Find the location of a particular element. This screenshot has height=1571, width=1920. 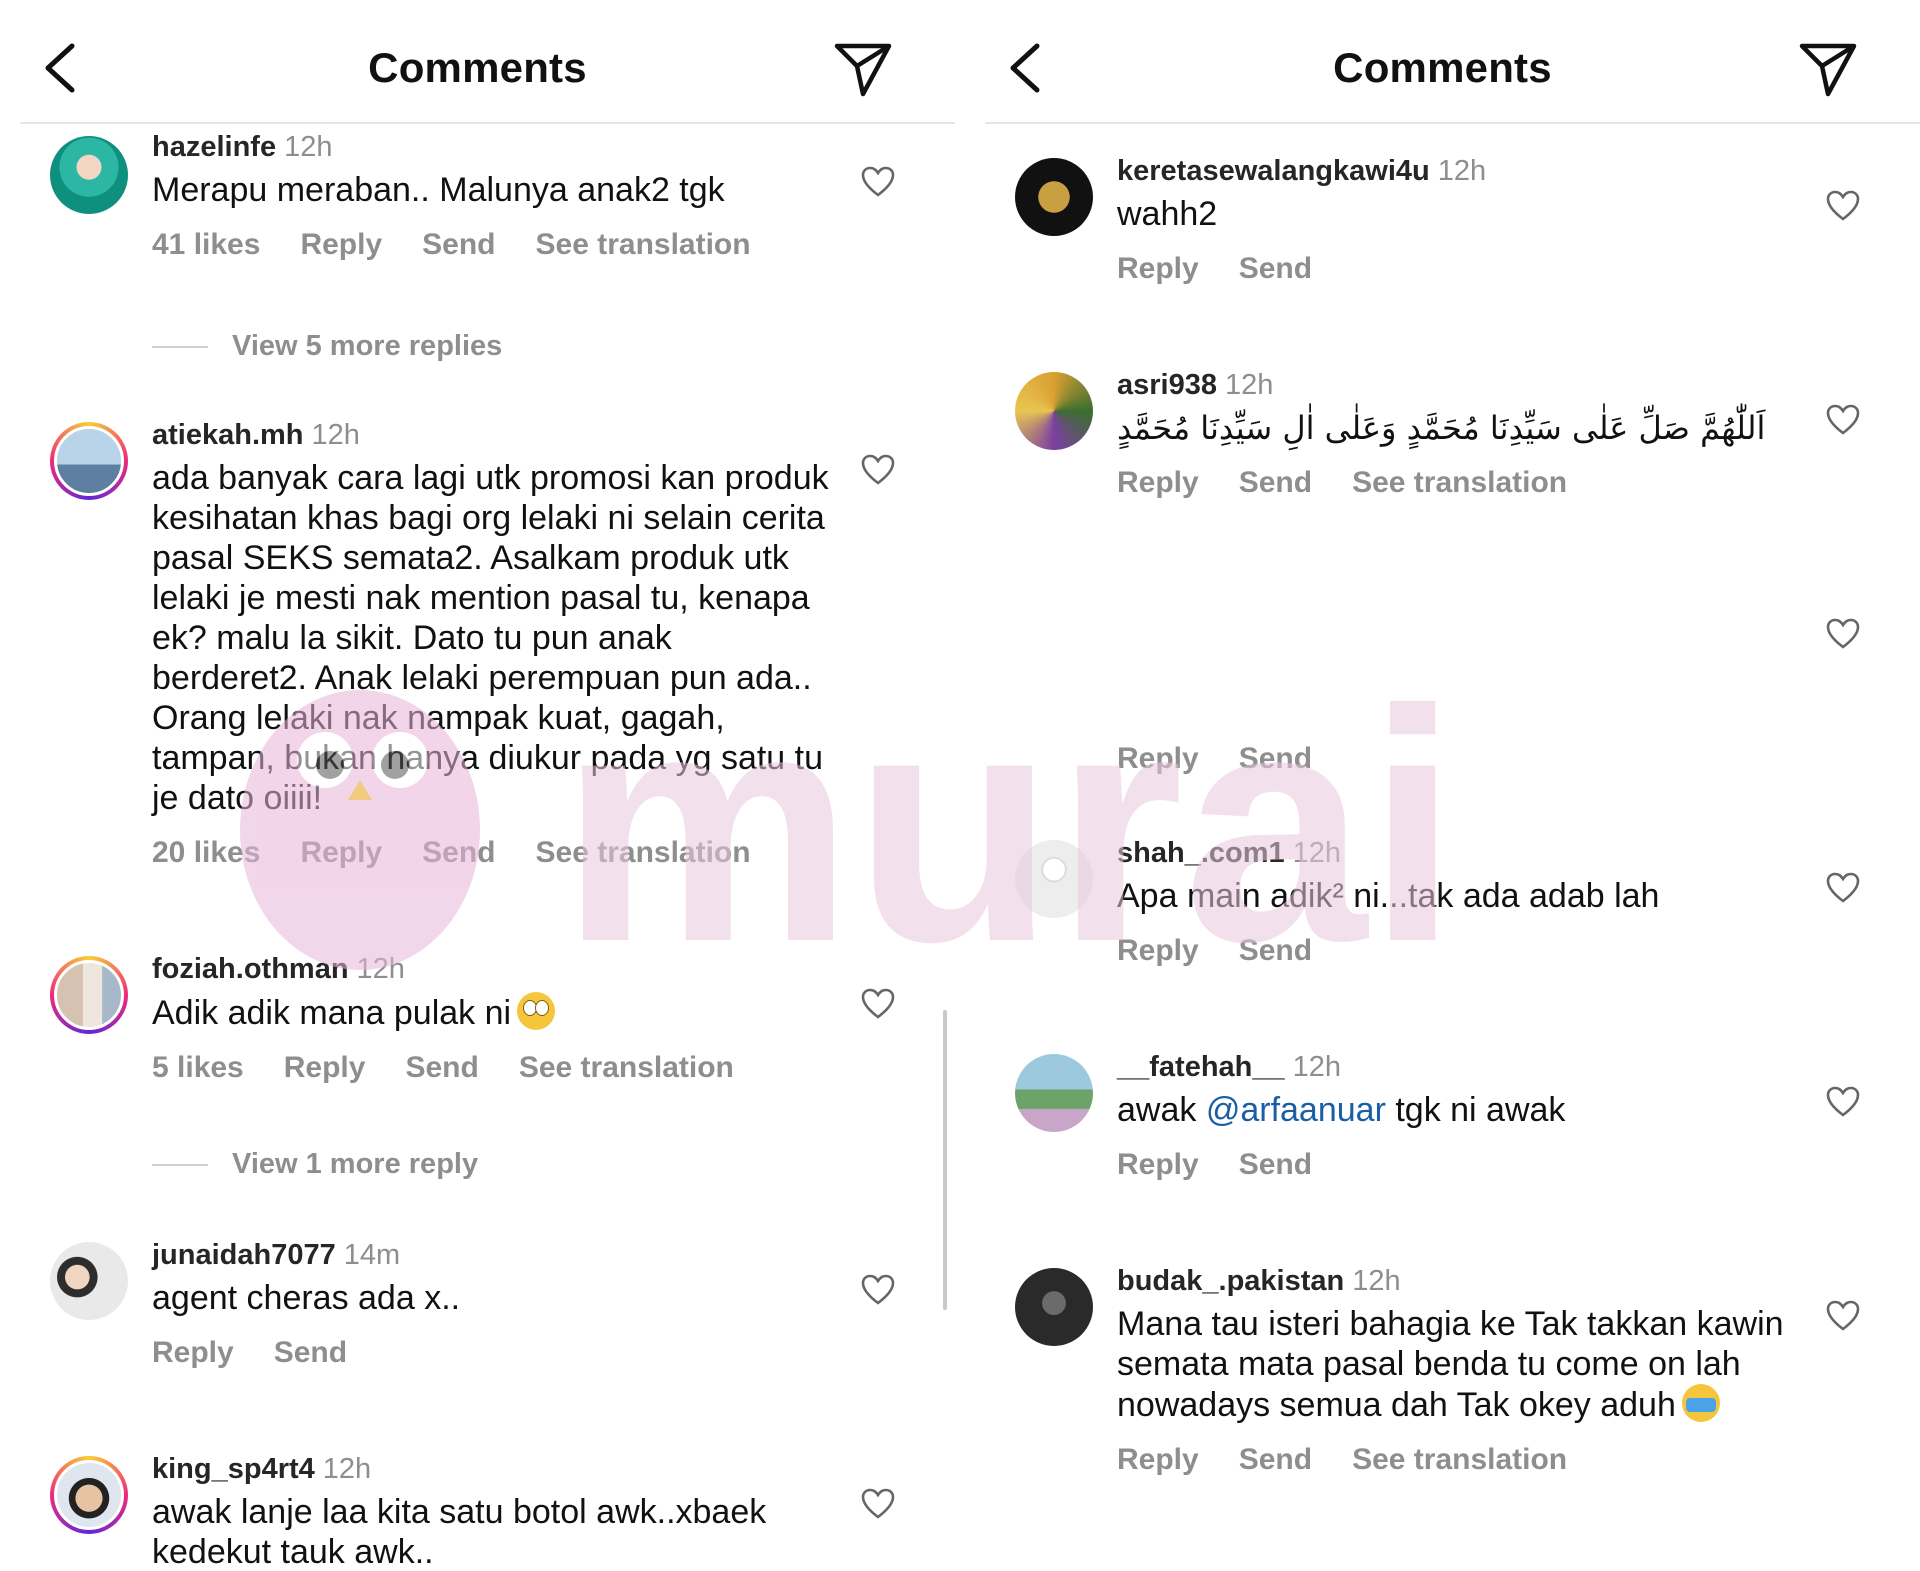

comment-time: 14m is located at coordinates (372, 1255).